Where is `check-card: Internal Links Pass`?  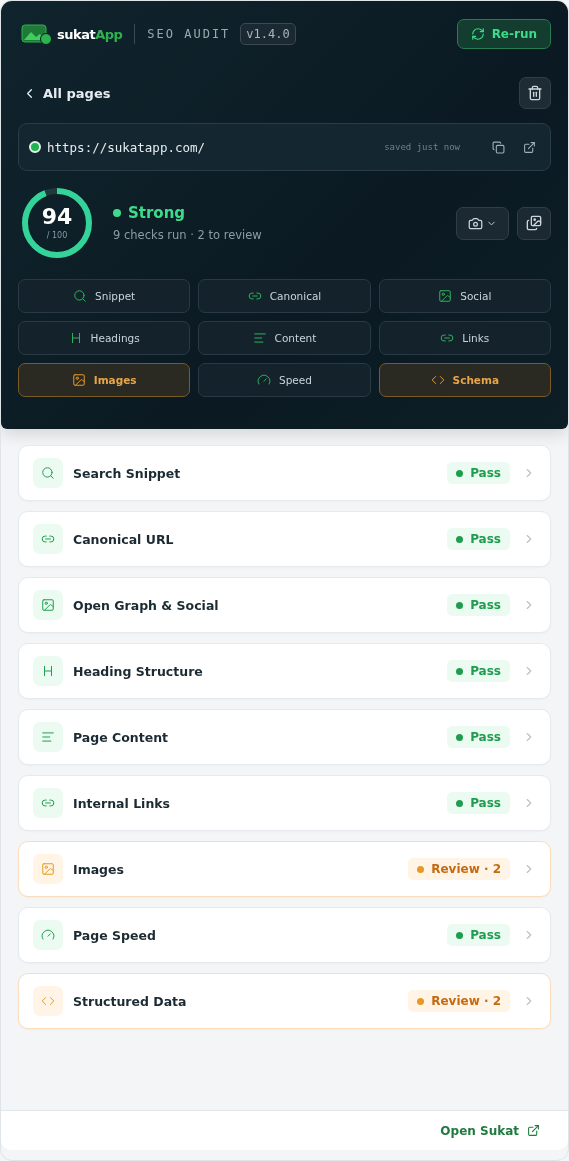
check-card: Internal Links Pass is located at coordinates (284, 803).